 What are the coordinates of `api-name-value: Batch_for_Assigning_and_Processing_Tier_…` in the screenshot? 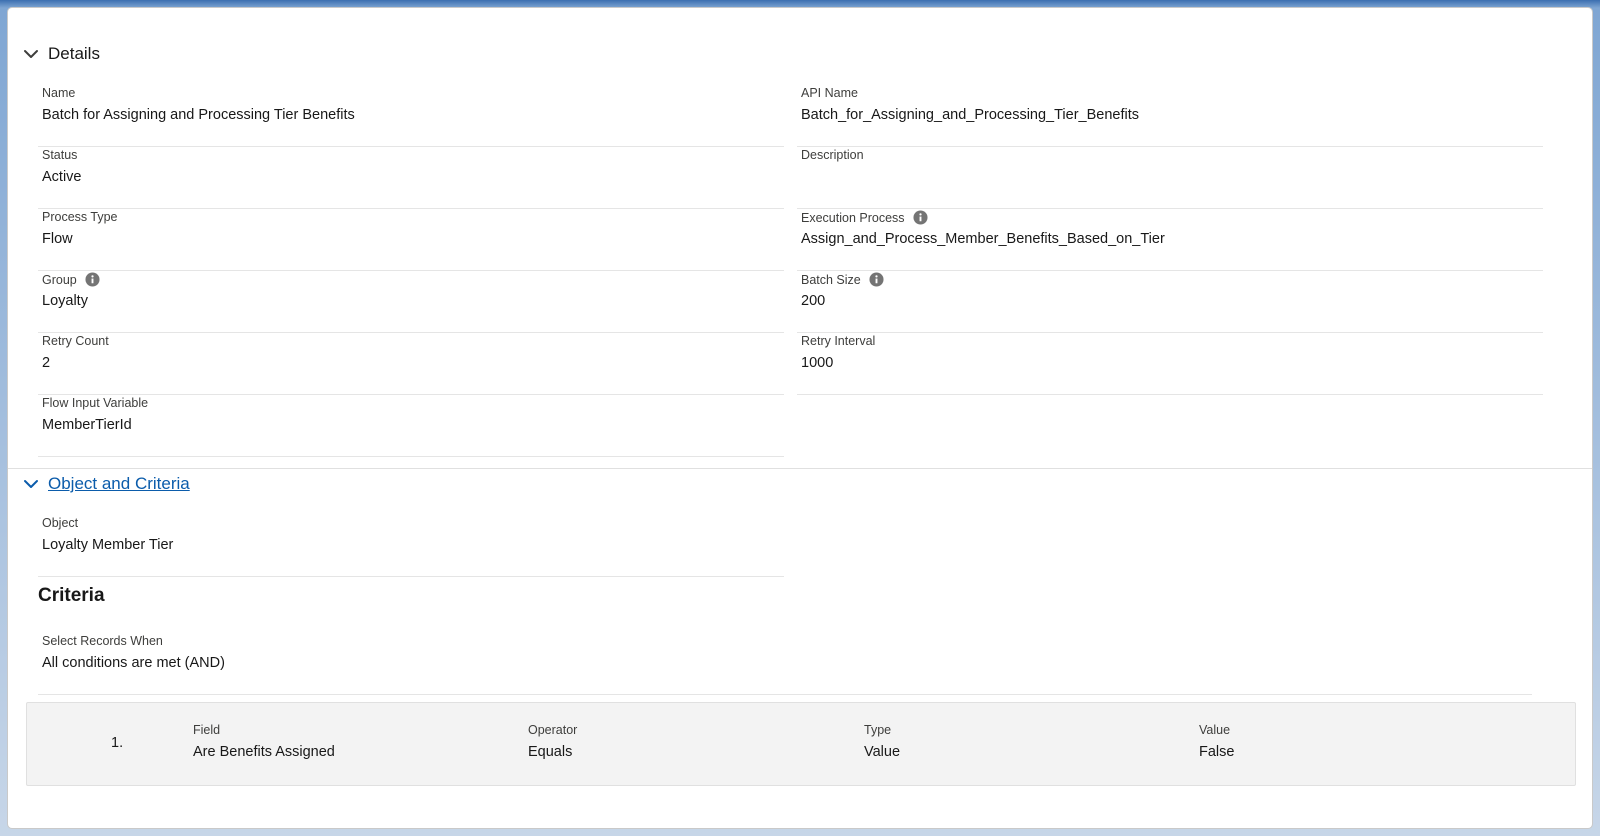 It's located at (970, 115).